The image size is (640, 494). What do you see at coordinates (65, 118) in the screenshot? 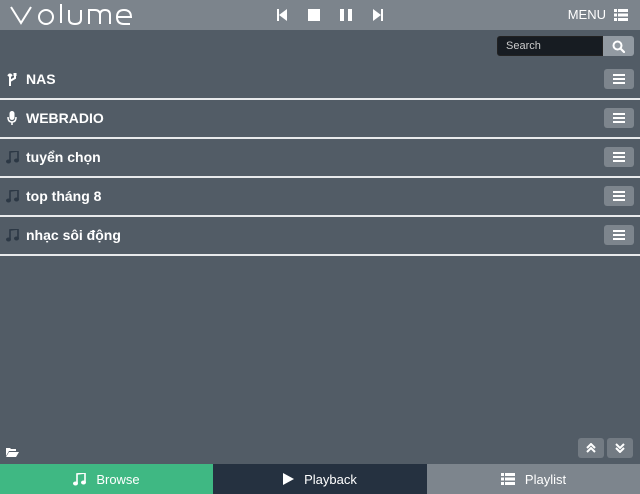
I see `list-item-label: WEBRADIO` at bounding box center [65, 118].